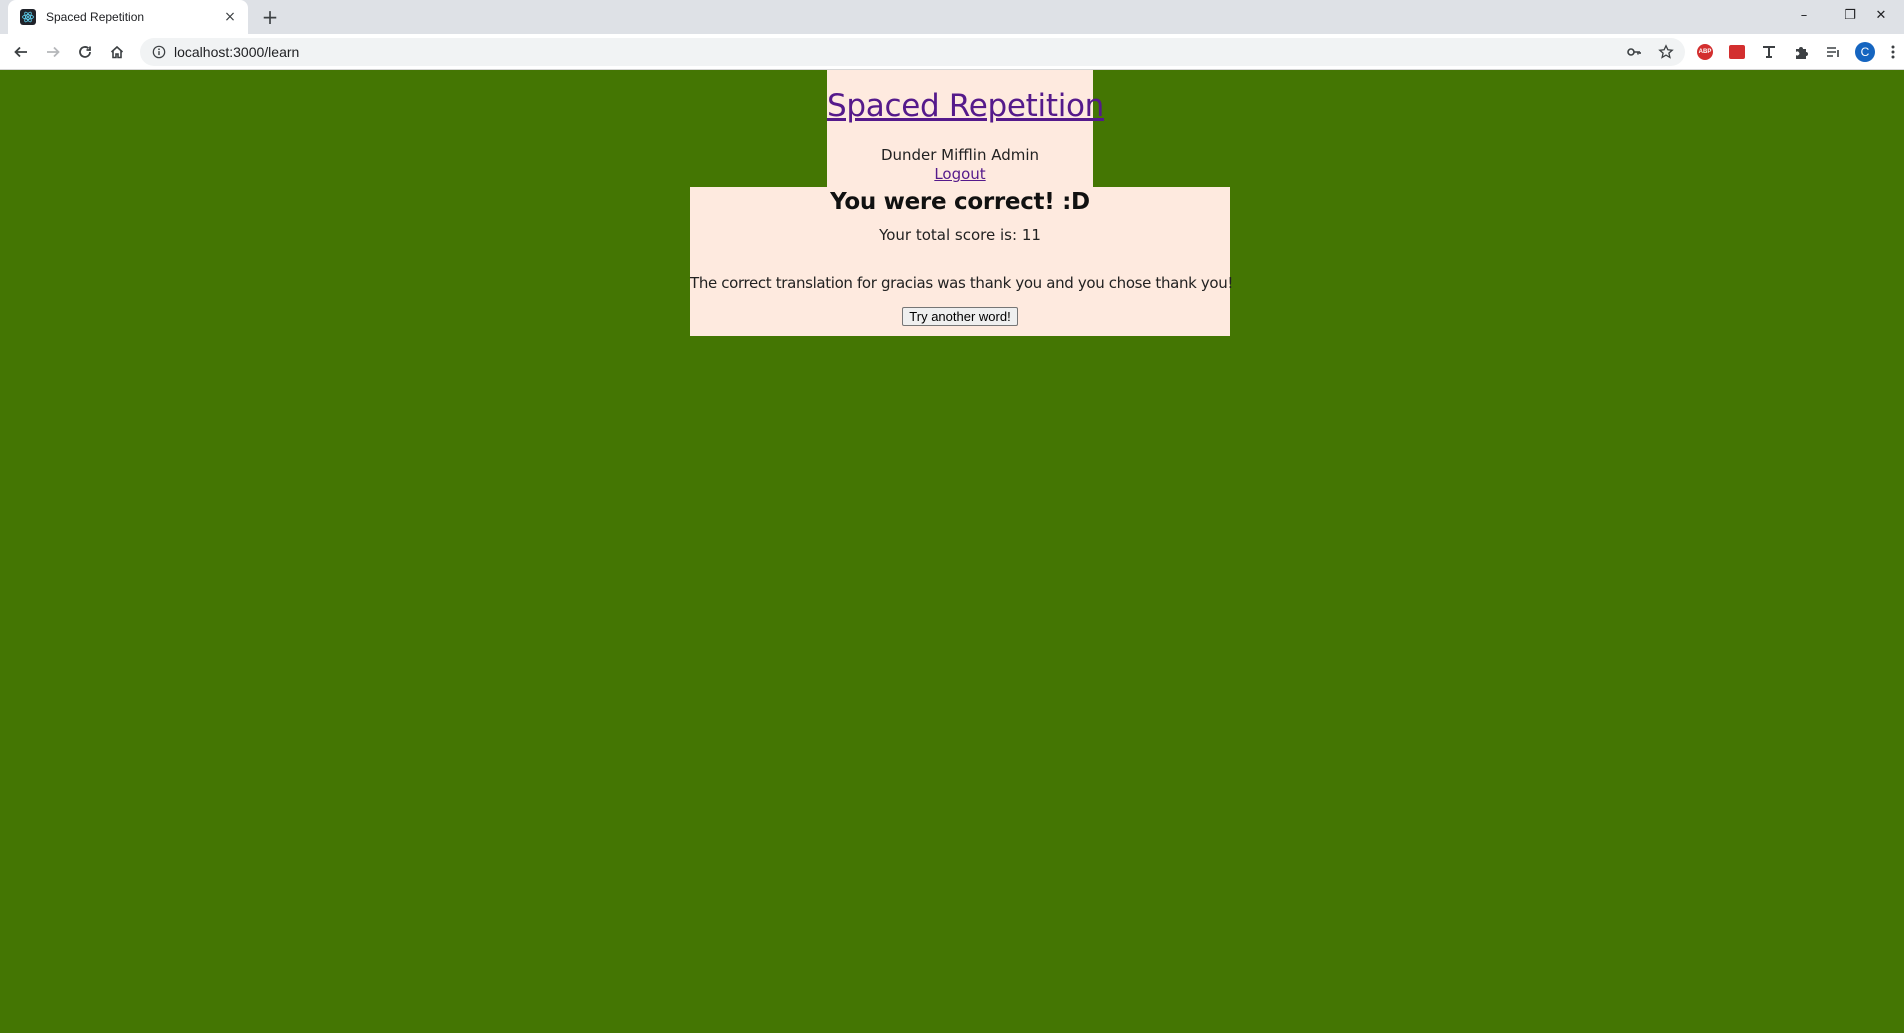 The width and height of the screenshot is (1904, 1033). What do you see at coordinates (237, 52) in the screenshot?
I see `url-text: localhost:3000/learn` at bounding box center [237, 52].